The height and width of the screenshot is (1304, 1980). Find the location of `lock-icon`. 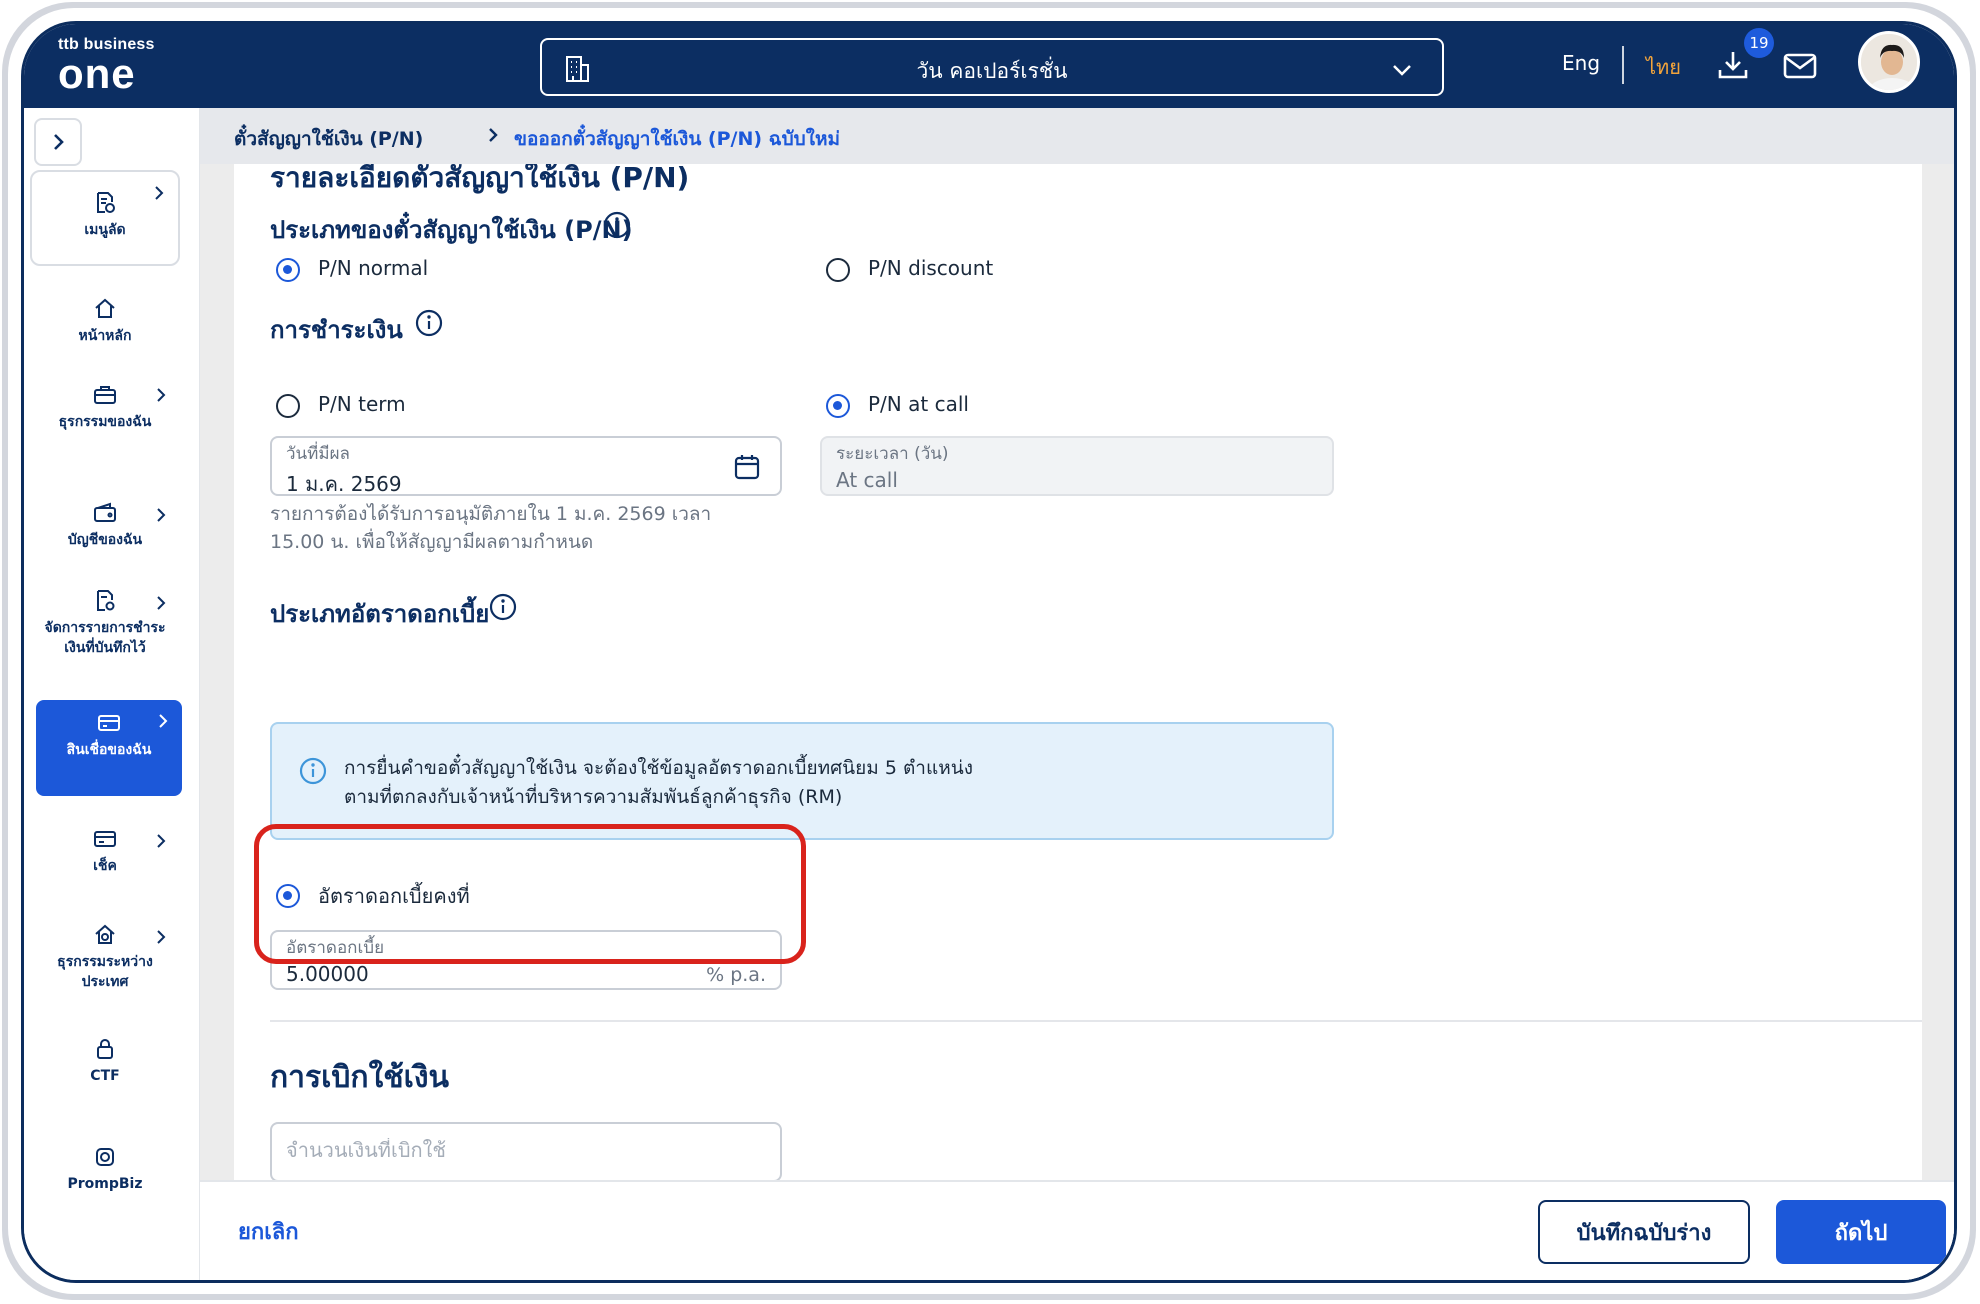

lock-icon is located at coordinates (105, 1049).